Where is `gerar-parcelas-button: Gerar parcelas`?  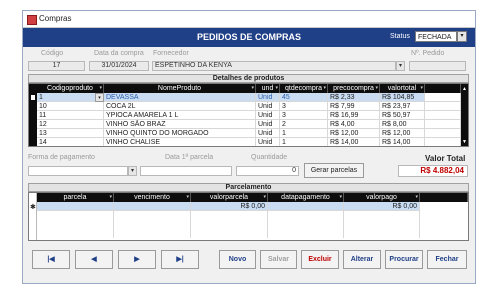 gerar-parcelas-button: Gerar parcelas is located at coordinates (334, 170).